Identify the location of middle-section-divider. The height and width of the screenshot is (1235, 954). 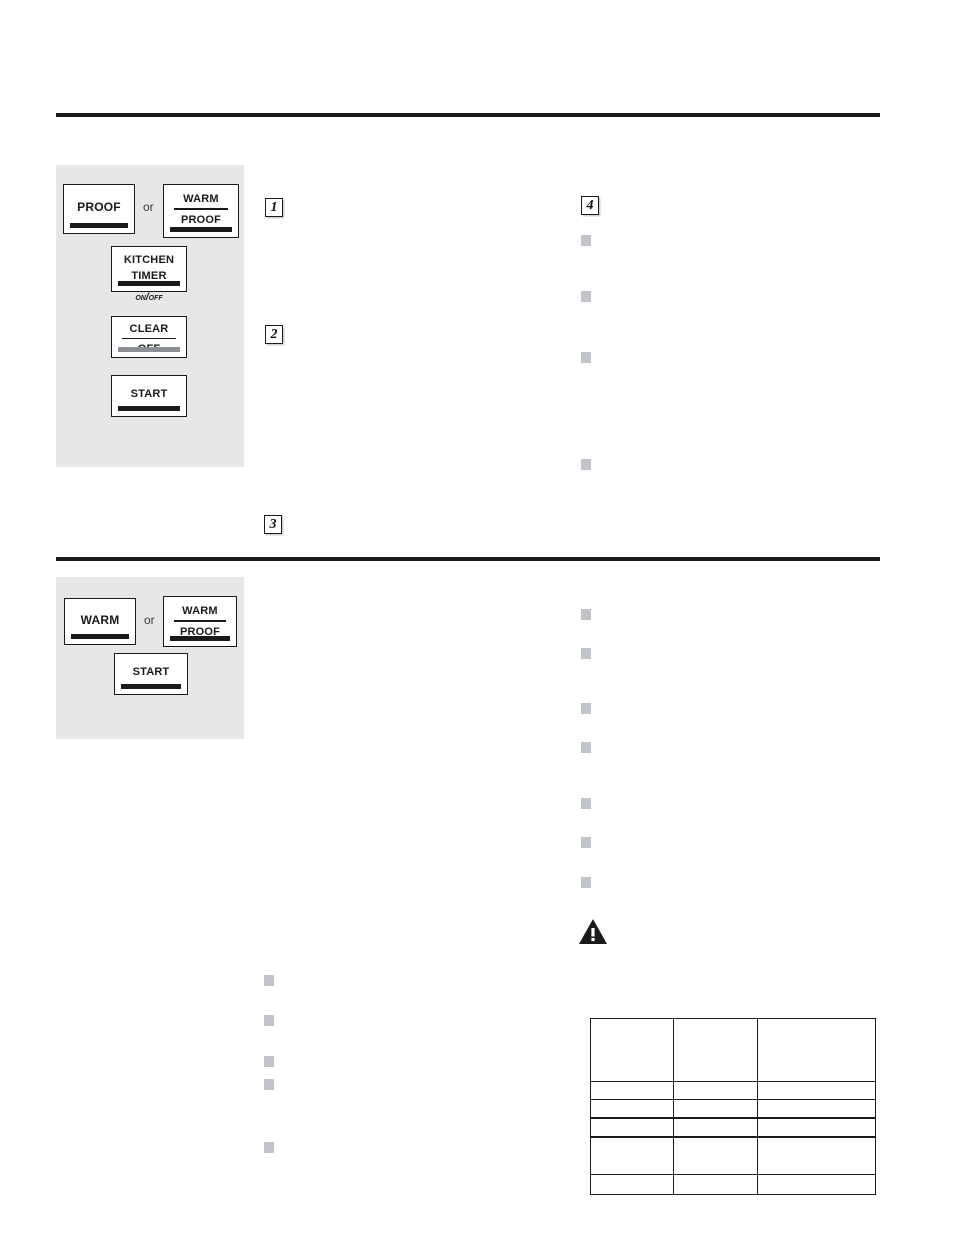
(468, 559).